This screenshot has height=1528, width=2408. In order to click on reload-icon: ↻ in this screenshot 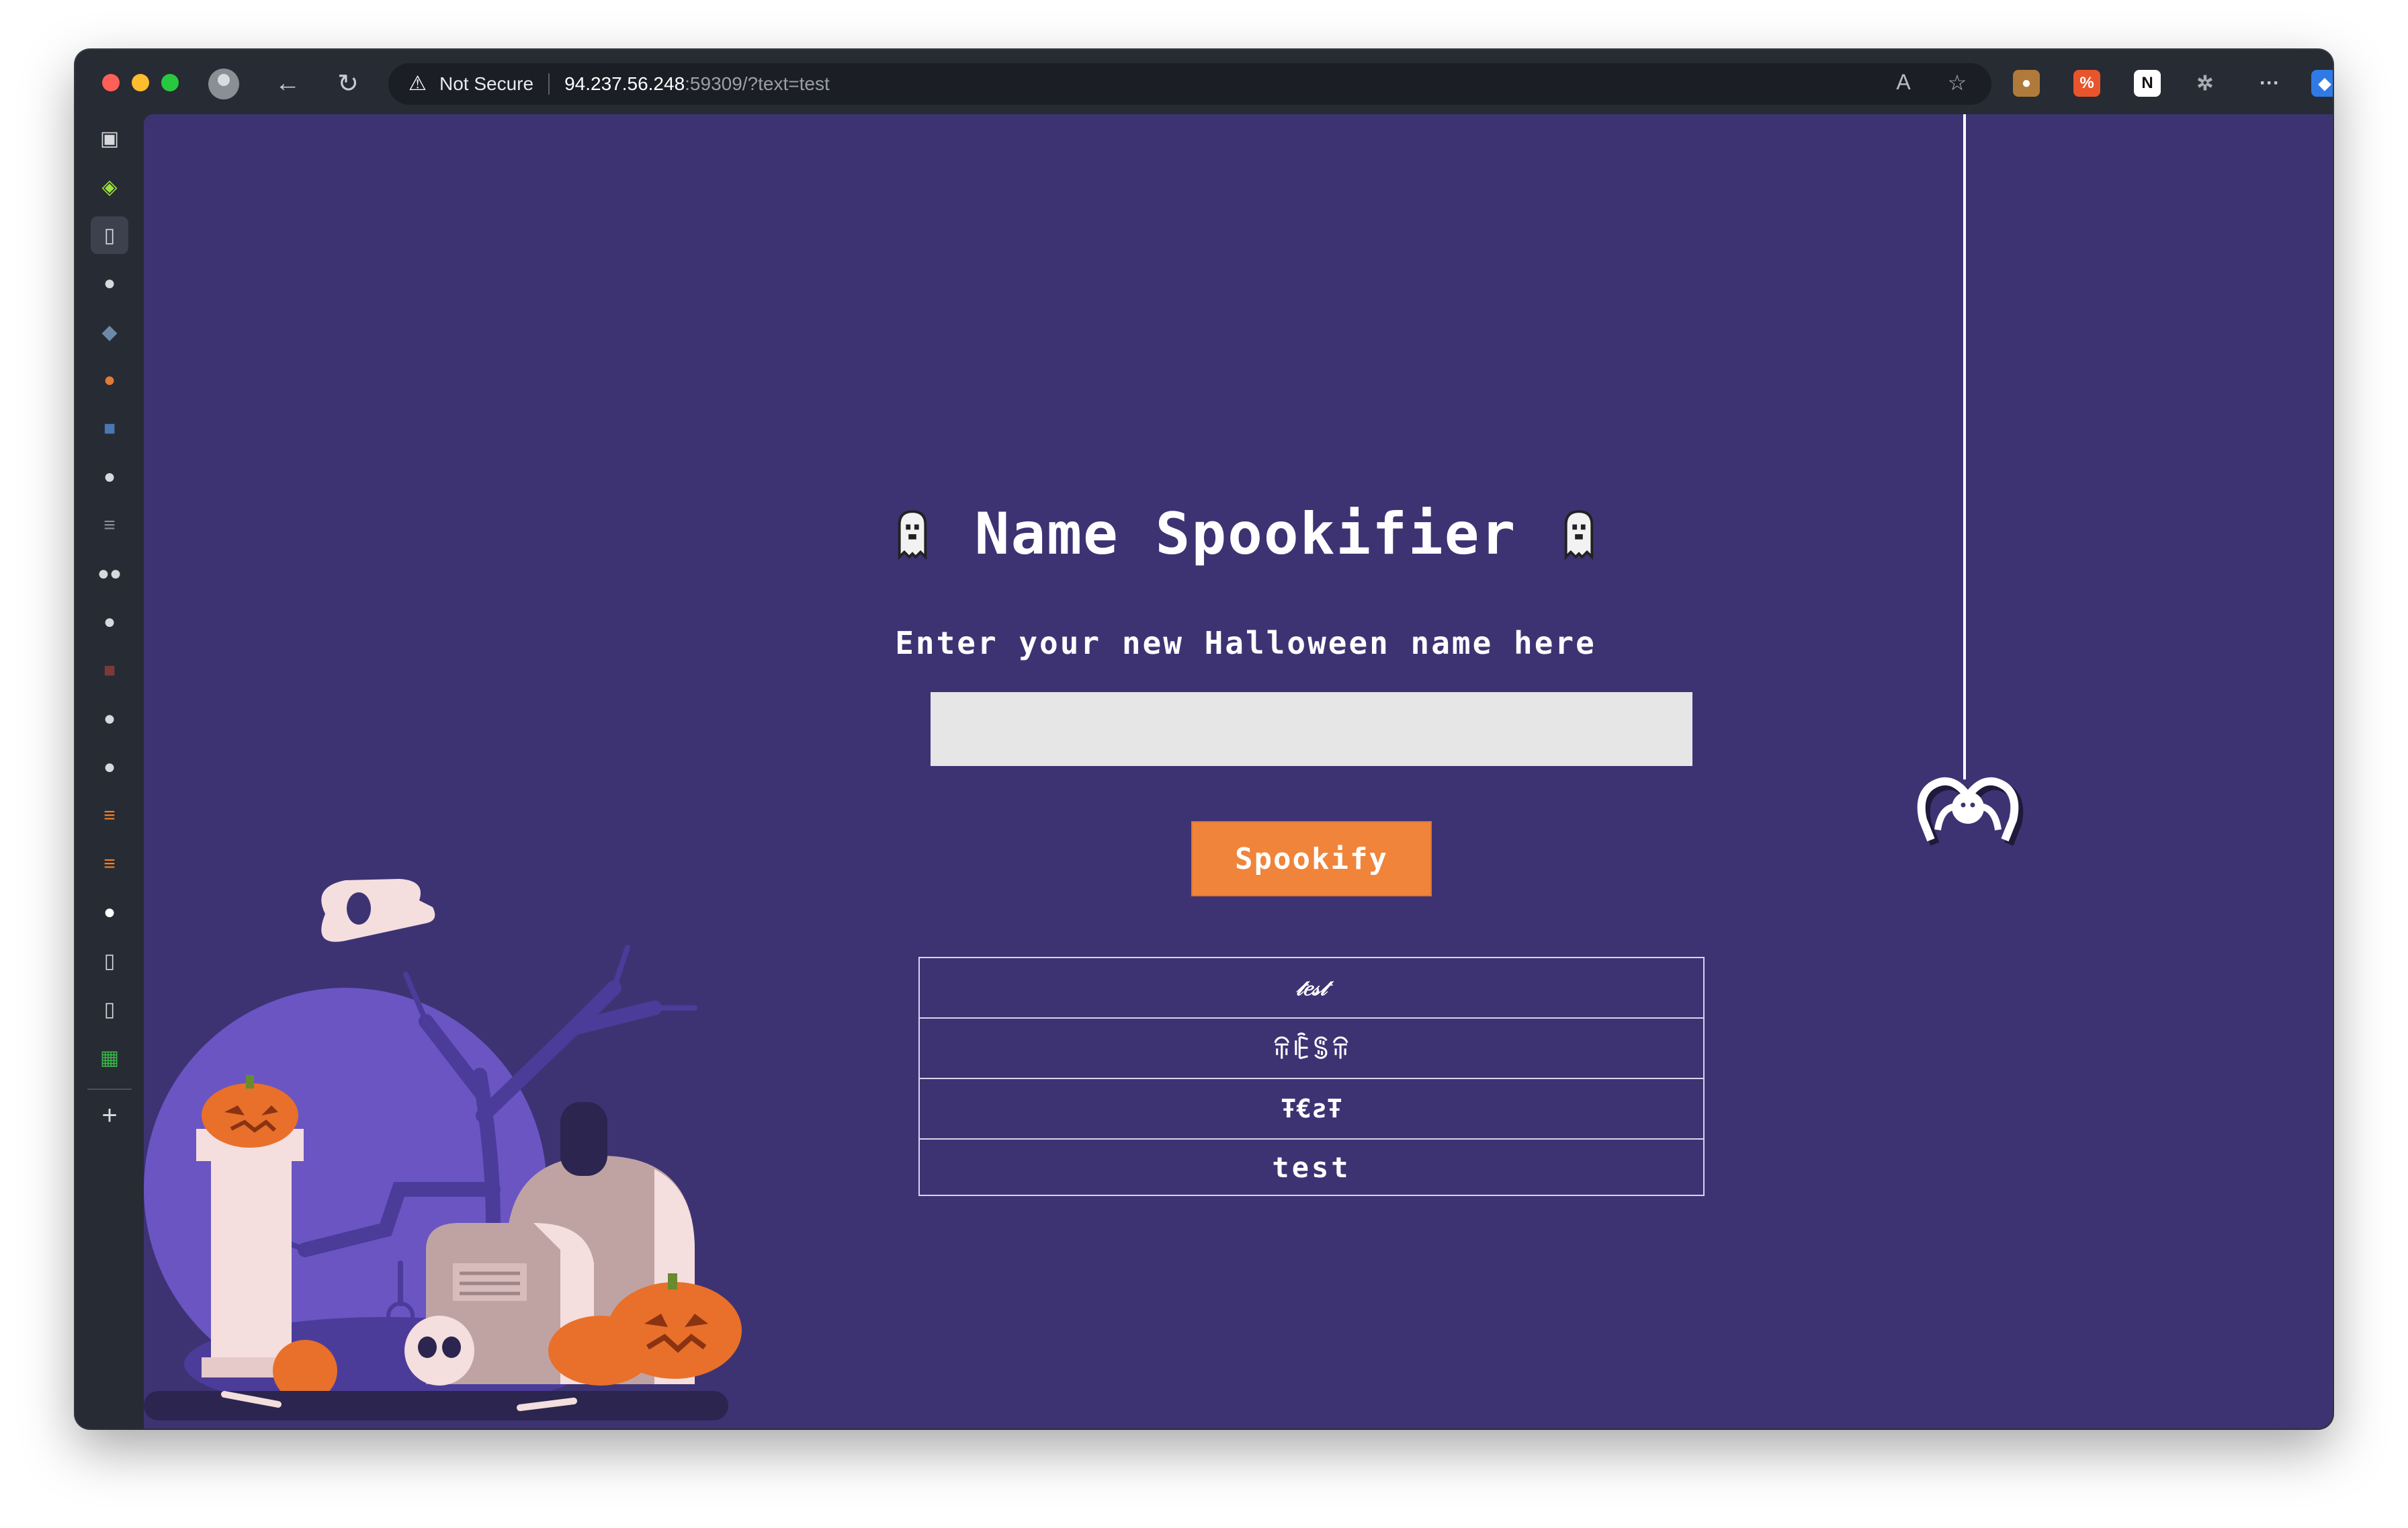, I will do `click(348, 83)`.